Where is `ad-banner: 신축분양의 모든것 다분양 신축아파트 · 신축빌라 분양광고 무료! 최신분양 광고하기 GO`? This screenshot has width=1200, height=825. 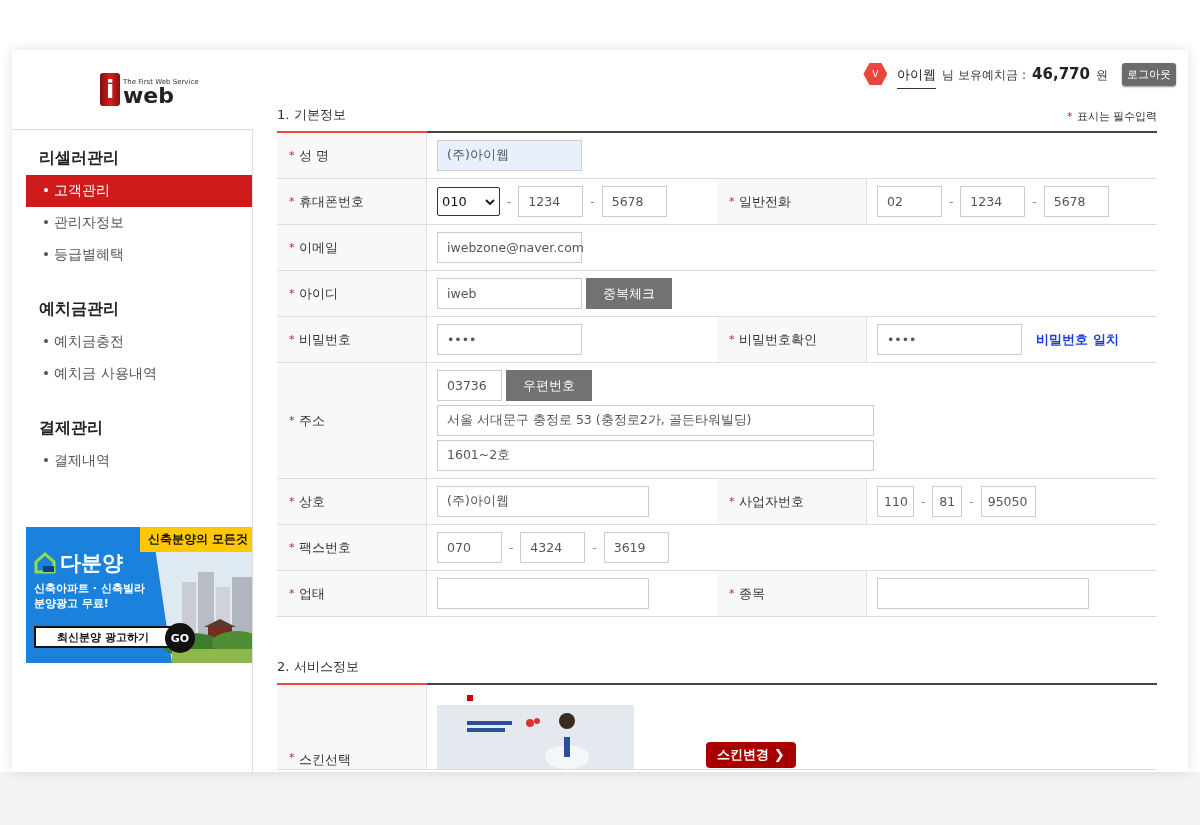 ad-banner: 신축분양의 모든것 다분양 신축아파트 · 신축빌라 분양광고 무료! 최신분양 광고하기 GO is located at coordinates (139, 595).